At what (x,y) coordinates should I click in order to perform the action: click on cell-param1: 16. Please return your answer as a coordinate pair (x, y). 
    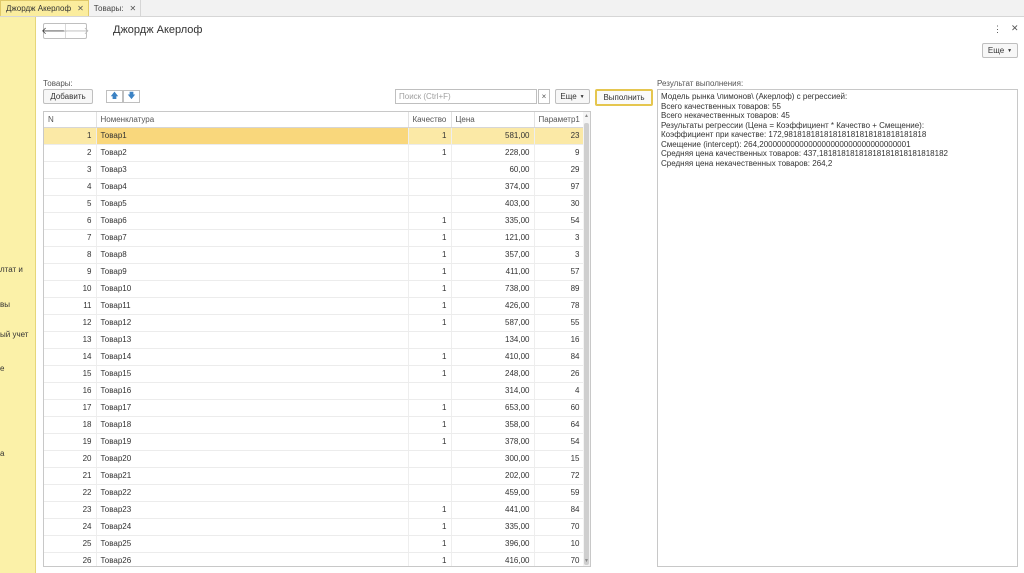
    Looking at the image, I should click on (559, 340).